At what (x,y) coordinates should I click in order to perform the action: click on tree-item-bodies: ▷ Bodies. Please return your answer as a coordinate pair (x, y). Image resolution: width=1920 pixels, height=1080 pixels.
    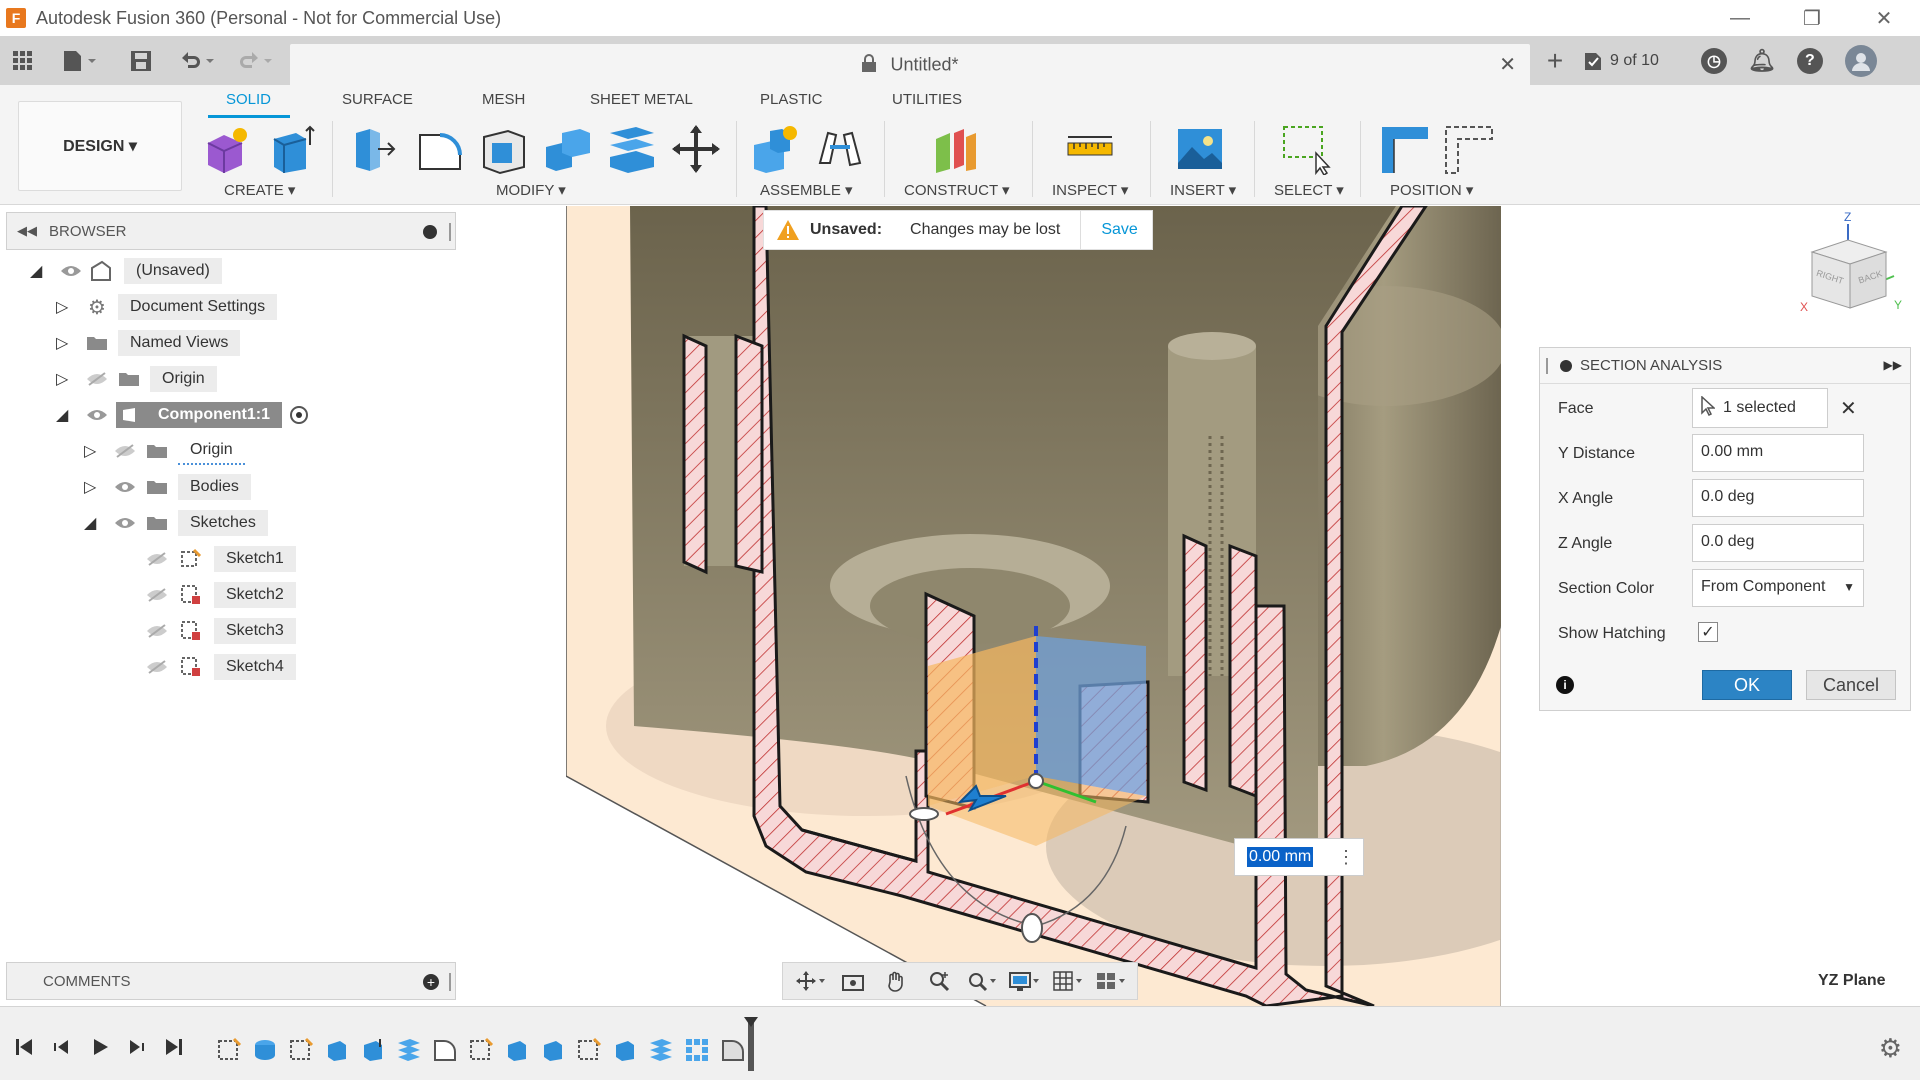
    Looking at the image, I should click on (167, 487).